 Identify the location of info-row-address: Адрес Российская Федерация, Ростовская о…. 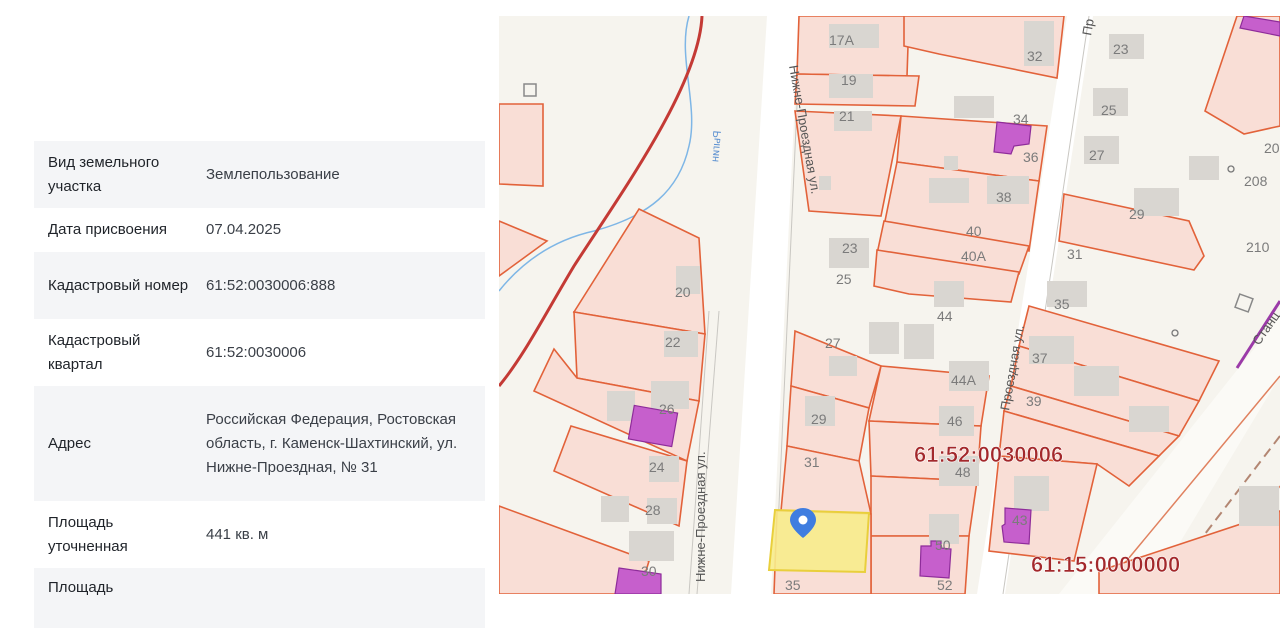
(259, 443).